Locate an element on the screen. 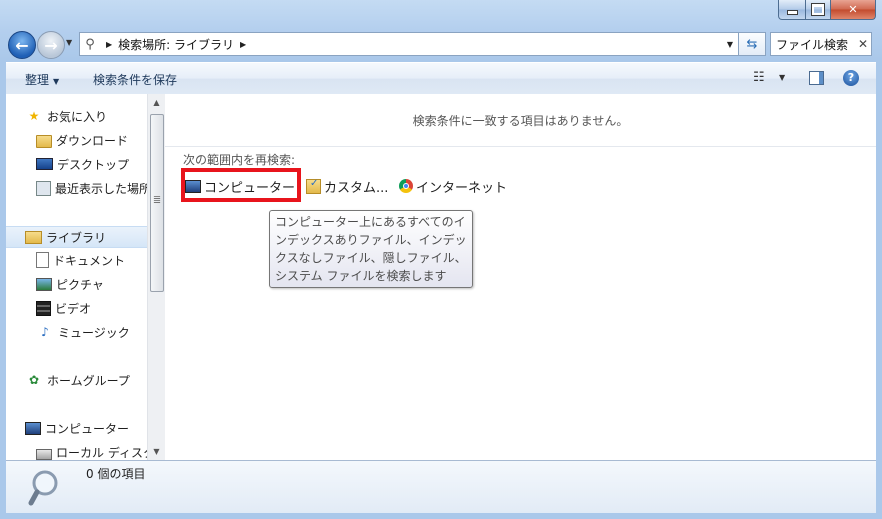  minimize-button is located at coordinates (792, 10).